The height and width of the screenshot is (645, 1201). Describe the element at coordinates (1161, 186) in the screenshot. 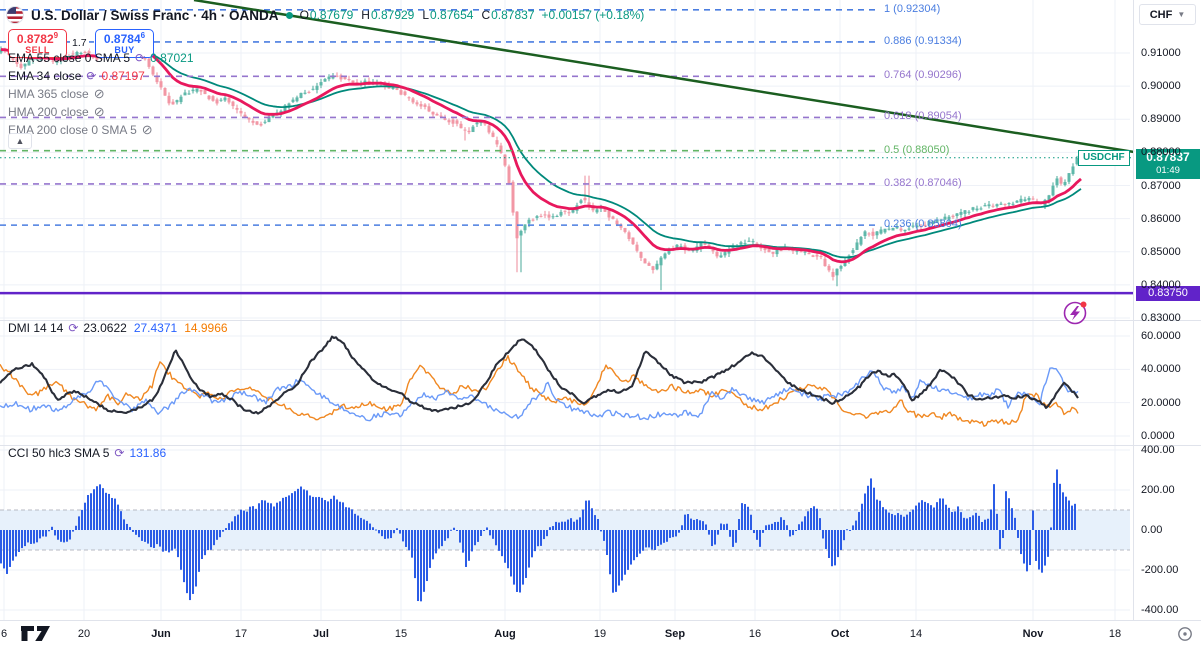

I see `price-axis-label: 0.87000` at that location.